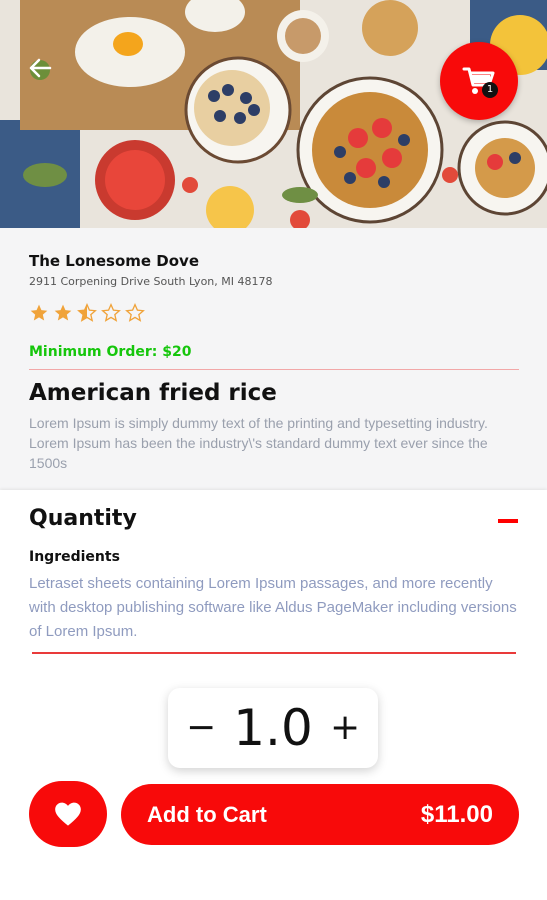 The width and height of the screenshot is (547, 900). I want to click on favorite-button, so click(68, 814).